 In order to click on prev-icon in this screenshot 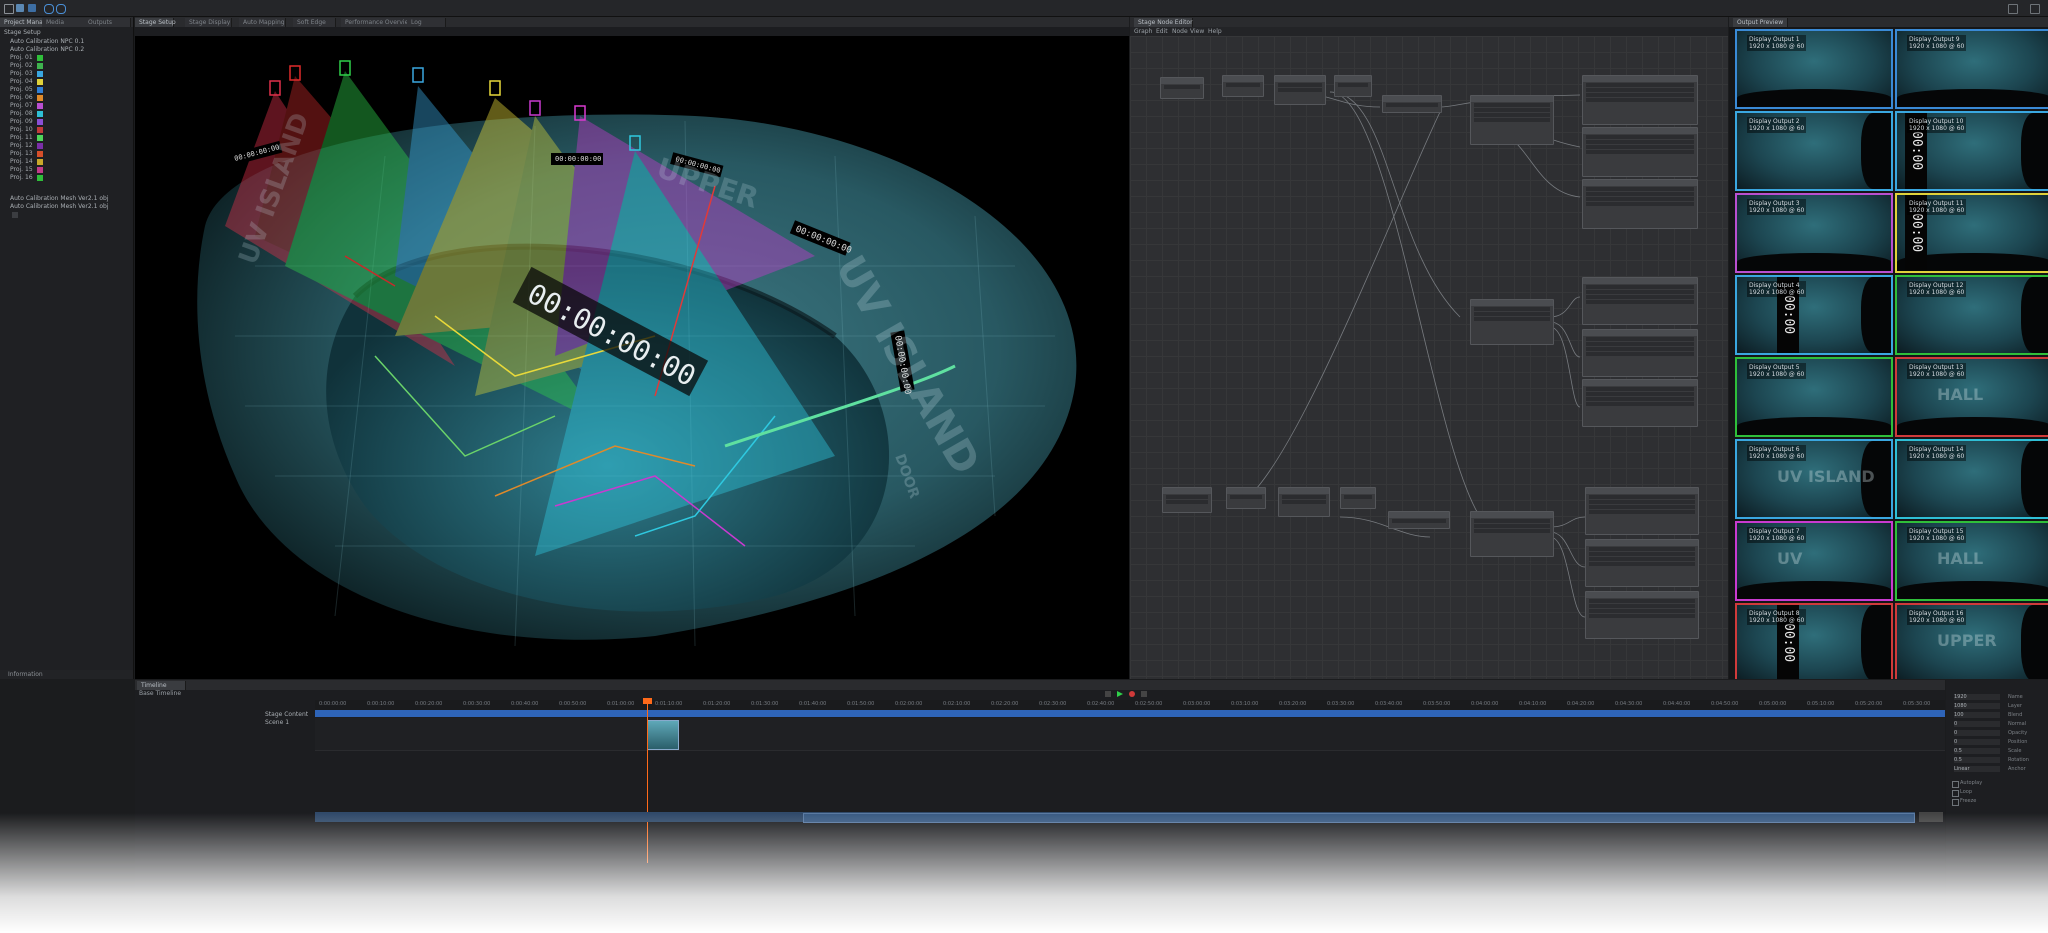, I will do `click(1108, 694)`.